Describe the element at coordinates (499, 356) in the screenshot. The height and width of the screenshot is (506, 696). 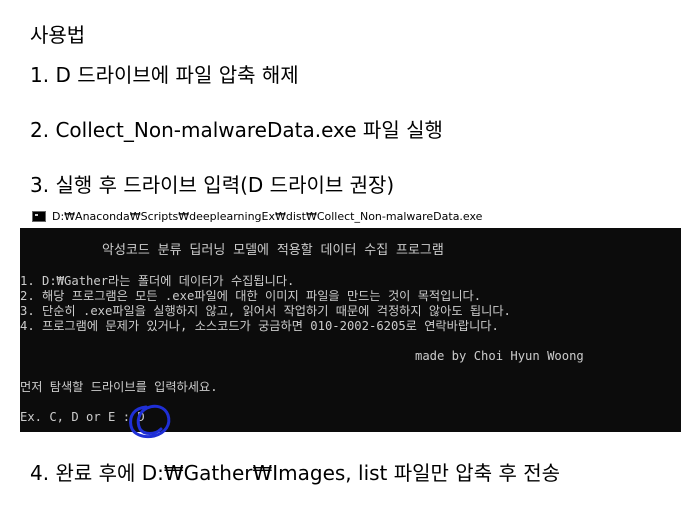
I see `console-credit: made by Choi Hyun Woong` at that location.